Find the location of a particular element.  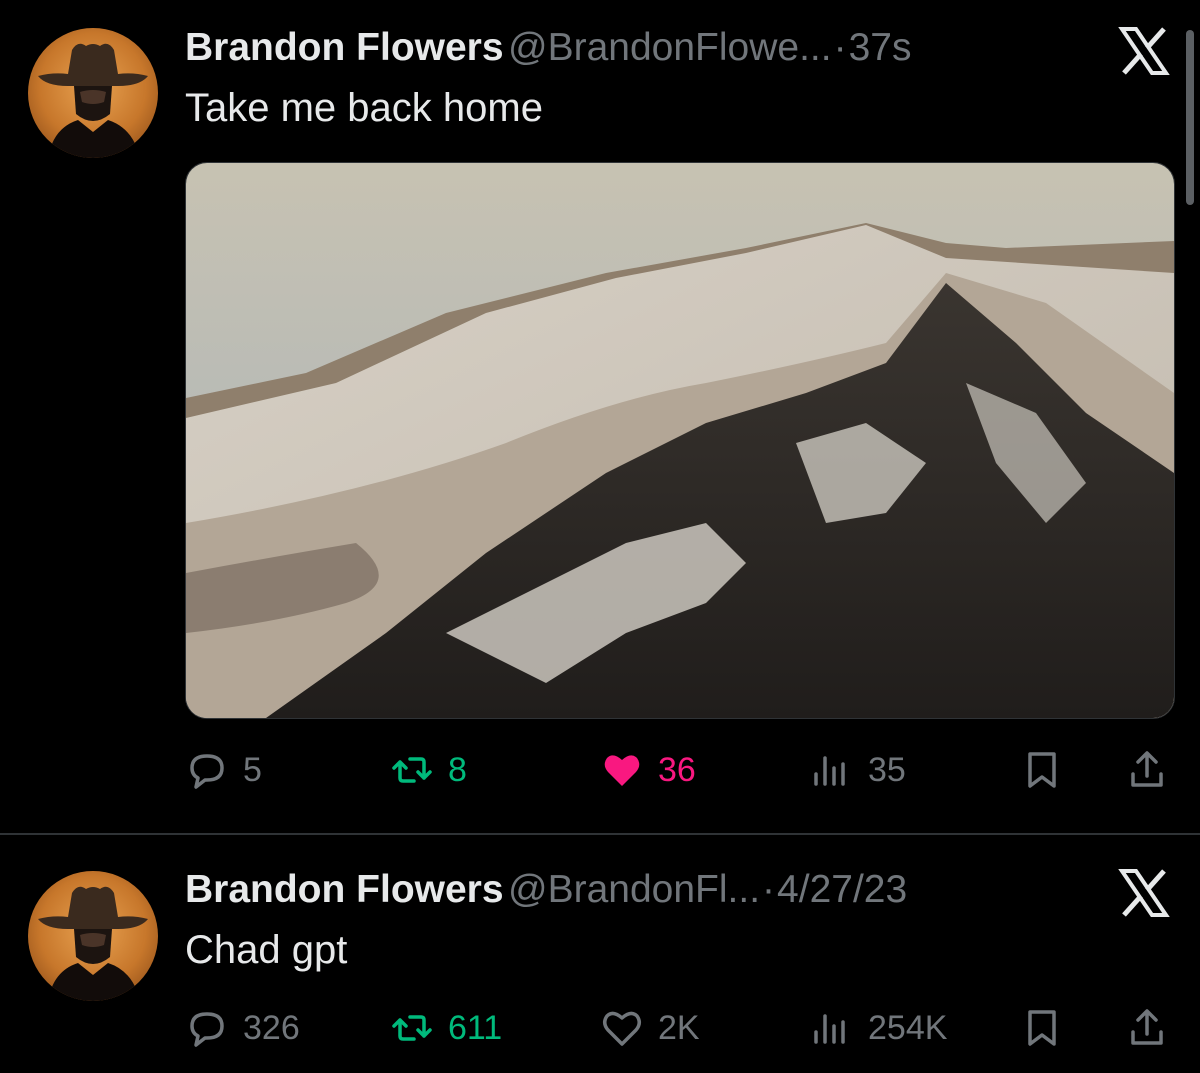

views-count: 35 is located at coordinates (887, 769).